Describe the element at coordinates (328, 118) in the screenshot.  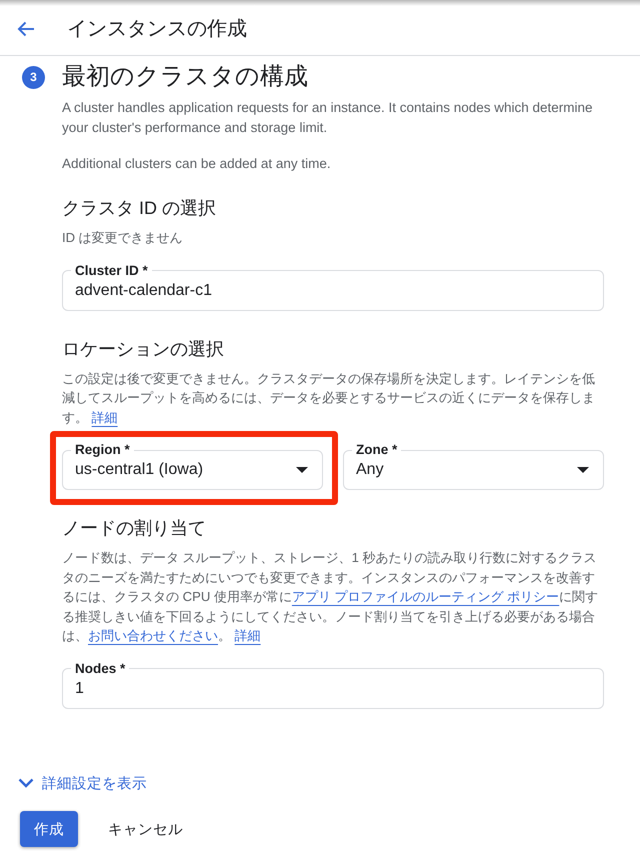
I see `intro-text: A cluster handles application requests for an instance. It contains nodes which determine your cluster's performance and storage limit.` at that location.